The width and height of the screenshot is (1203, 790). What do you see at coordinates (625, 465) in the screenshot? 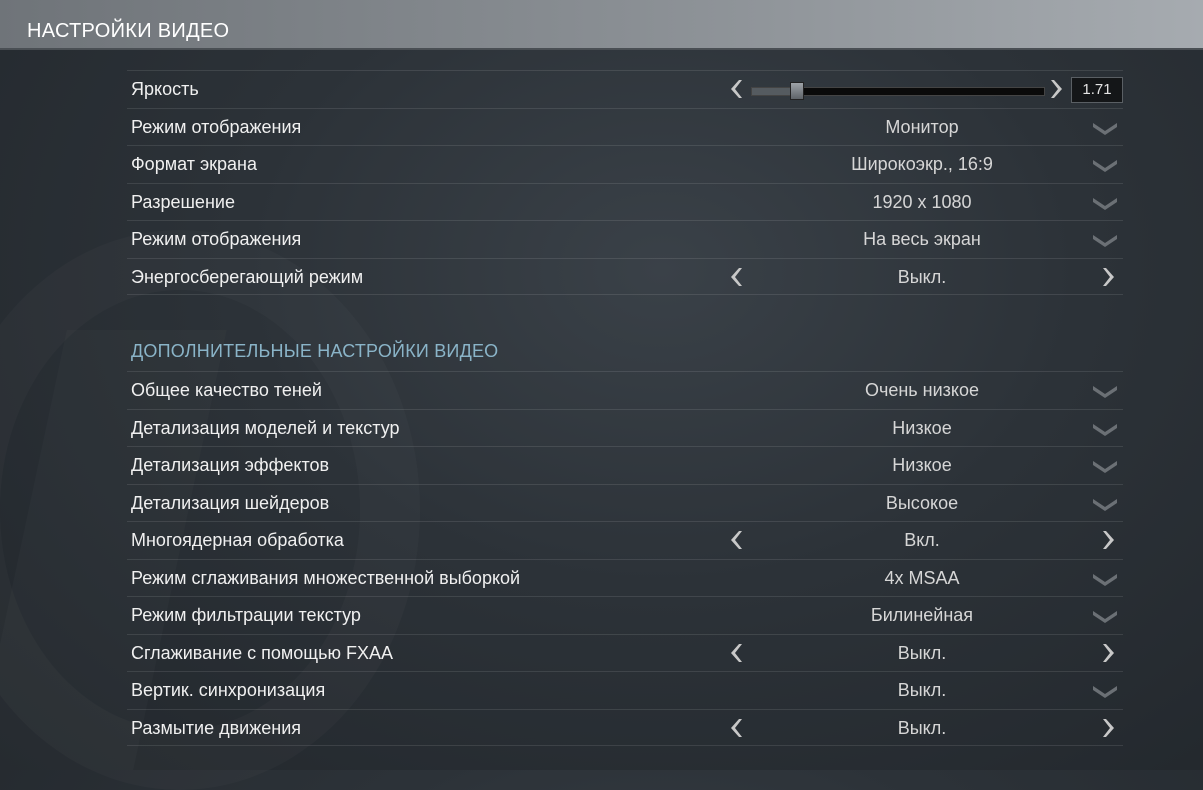
I see `settings-row: Детализация эффектов Низкое` at bounding box center [625, 465].